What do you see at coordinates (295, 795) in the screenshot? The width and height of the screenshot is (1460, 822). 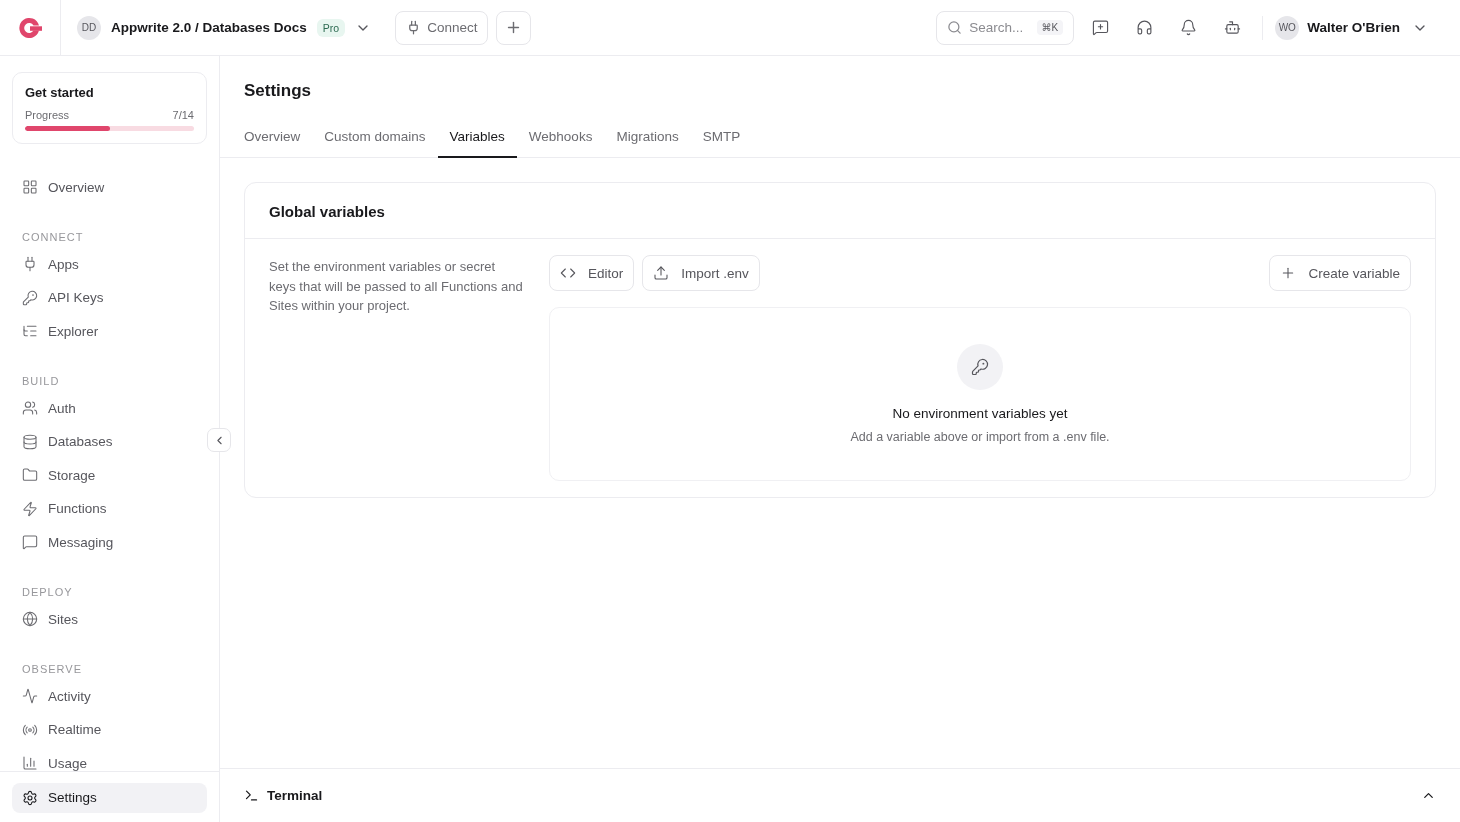 I see `terminal-label: Terminal` at bounding box center [295, 795].